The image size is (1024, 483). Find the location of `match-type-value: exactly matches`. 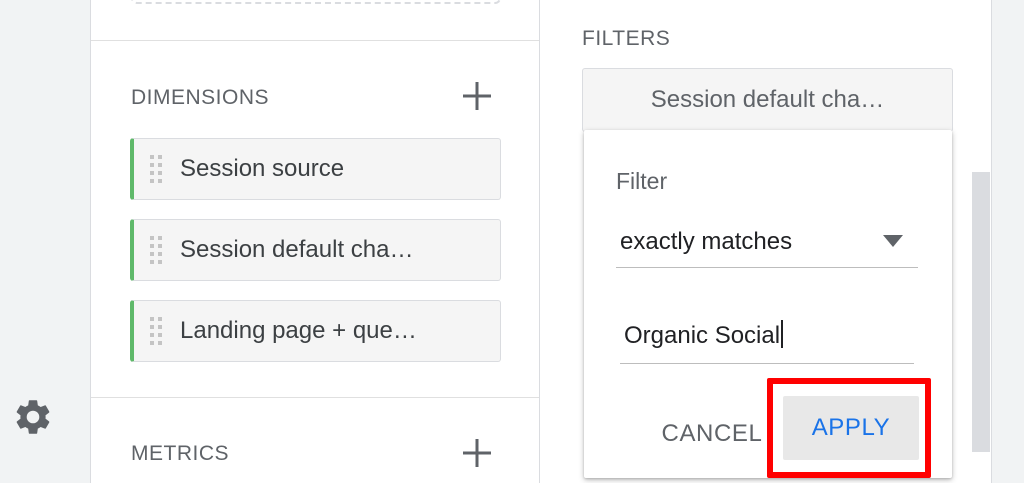

match-type-value: exactly matches is located at coordinates (706, 241).